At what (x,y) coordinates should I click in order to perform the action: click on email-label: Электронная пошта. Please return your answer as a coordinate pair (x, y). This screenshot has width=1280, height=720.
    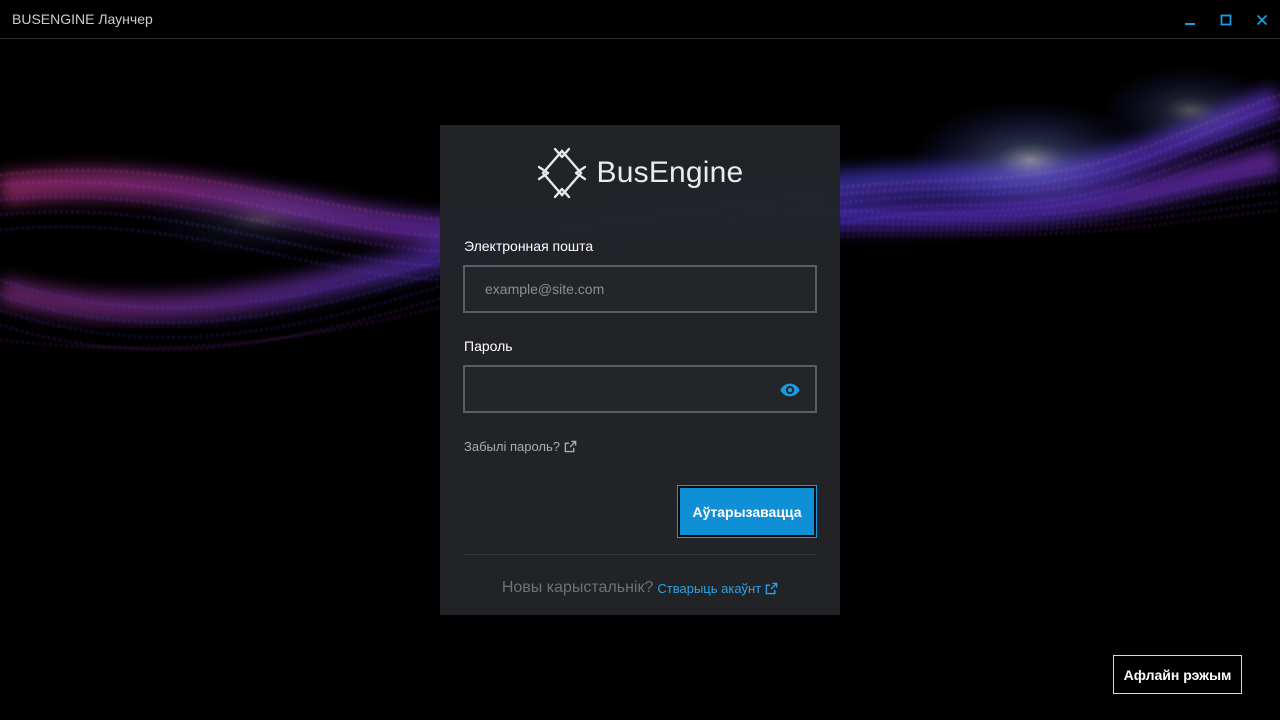
    Looking at the image, I should click on (529, 246).